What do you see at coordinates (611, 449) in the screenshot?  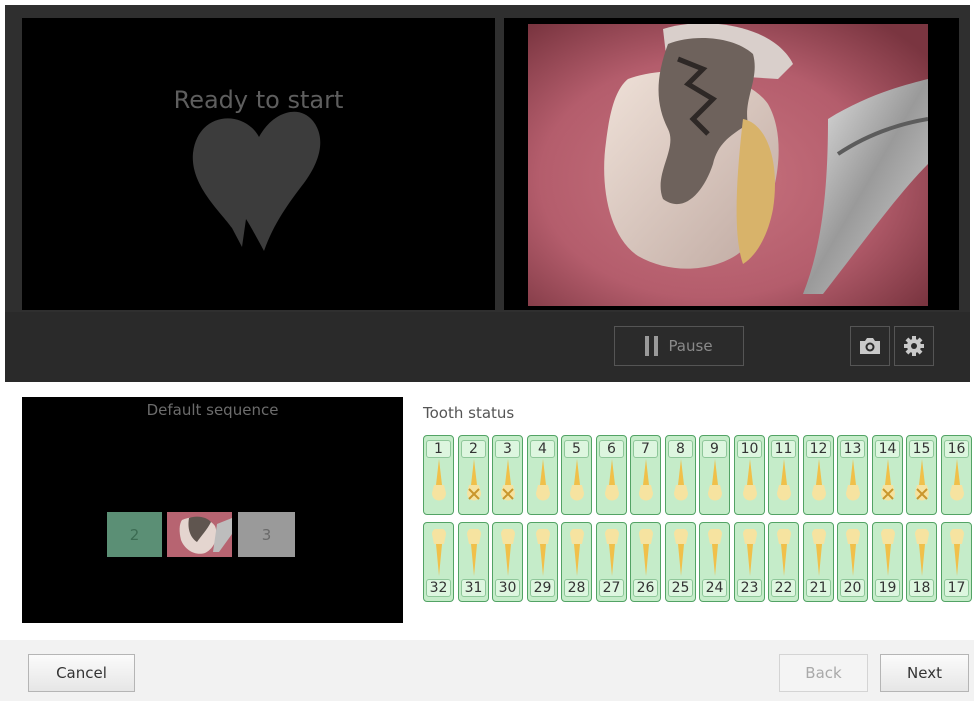 I see `tooth-number: 6` at bounding box center [611, 449].